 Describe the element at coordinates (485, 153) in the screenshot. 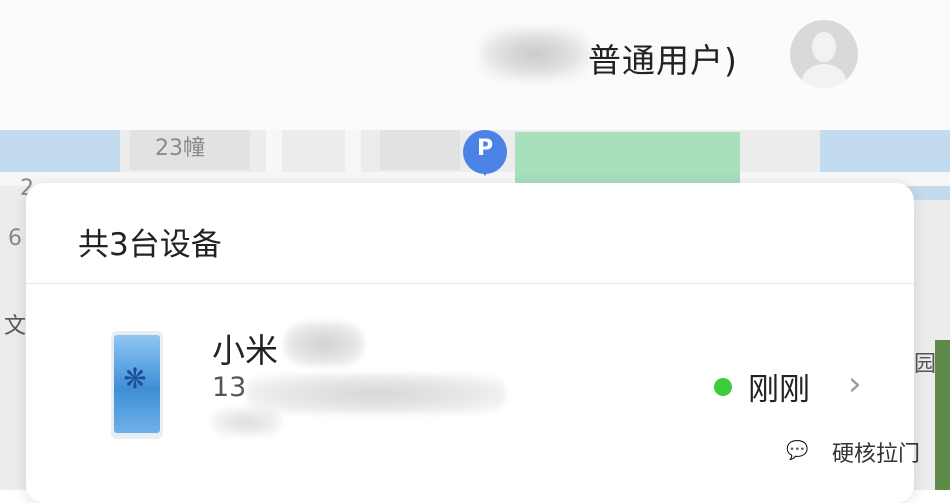

I see `parking-pin-icon: P` at that location.